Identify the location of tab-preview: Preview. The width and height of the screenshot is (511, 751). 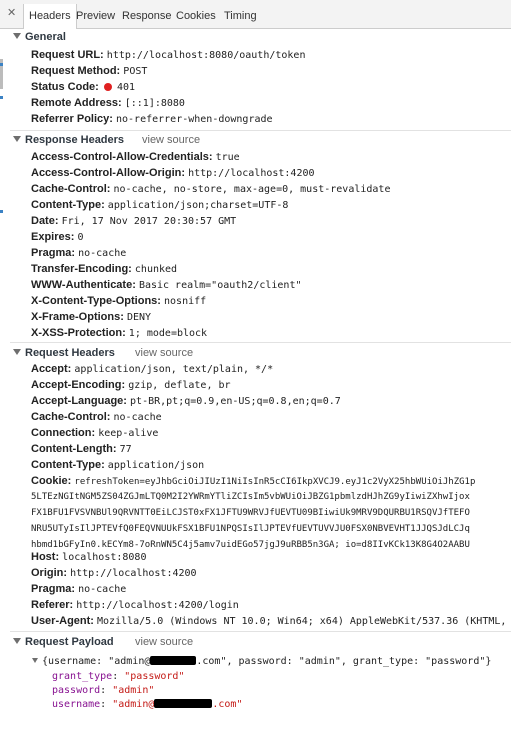
(95, 16).